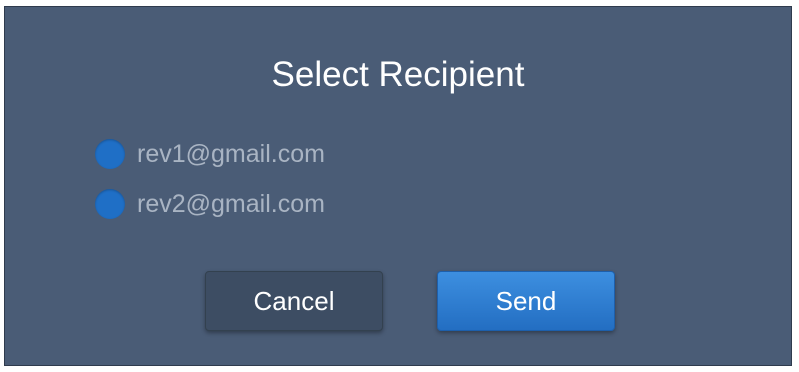 The height and width of the screenshot is (372, 799). I want to click on recipient-option-1: rev1@gmail.com, so click(210, 154).